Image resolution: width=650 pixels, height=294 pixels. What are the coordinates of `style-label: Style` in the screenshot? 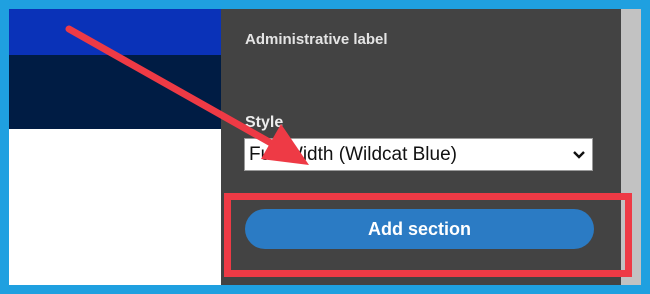 It's located at (264, 122).